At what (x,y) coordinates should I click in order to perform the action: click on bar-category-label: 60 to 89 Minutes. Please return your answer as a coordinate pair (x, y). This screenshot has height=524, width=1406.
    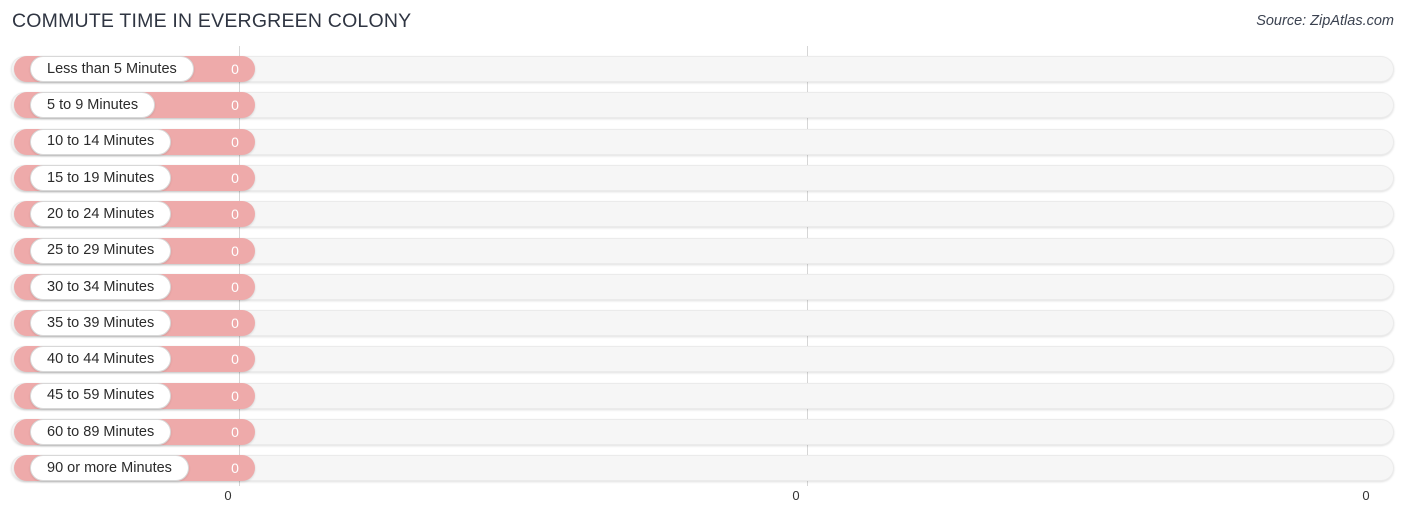
    Looking at the image, I should click on (101, 431).